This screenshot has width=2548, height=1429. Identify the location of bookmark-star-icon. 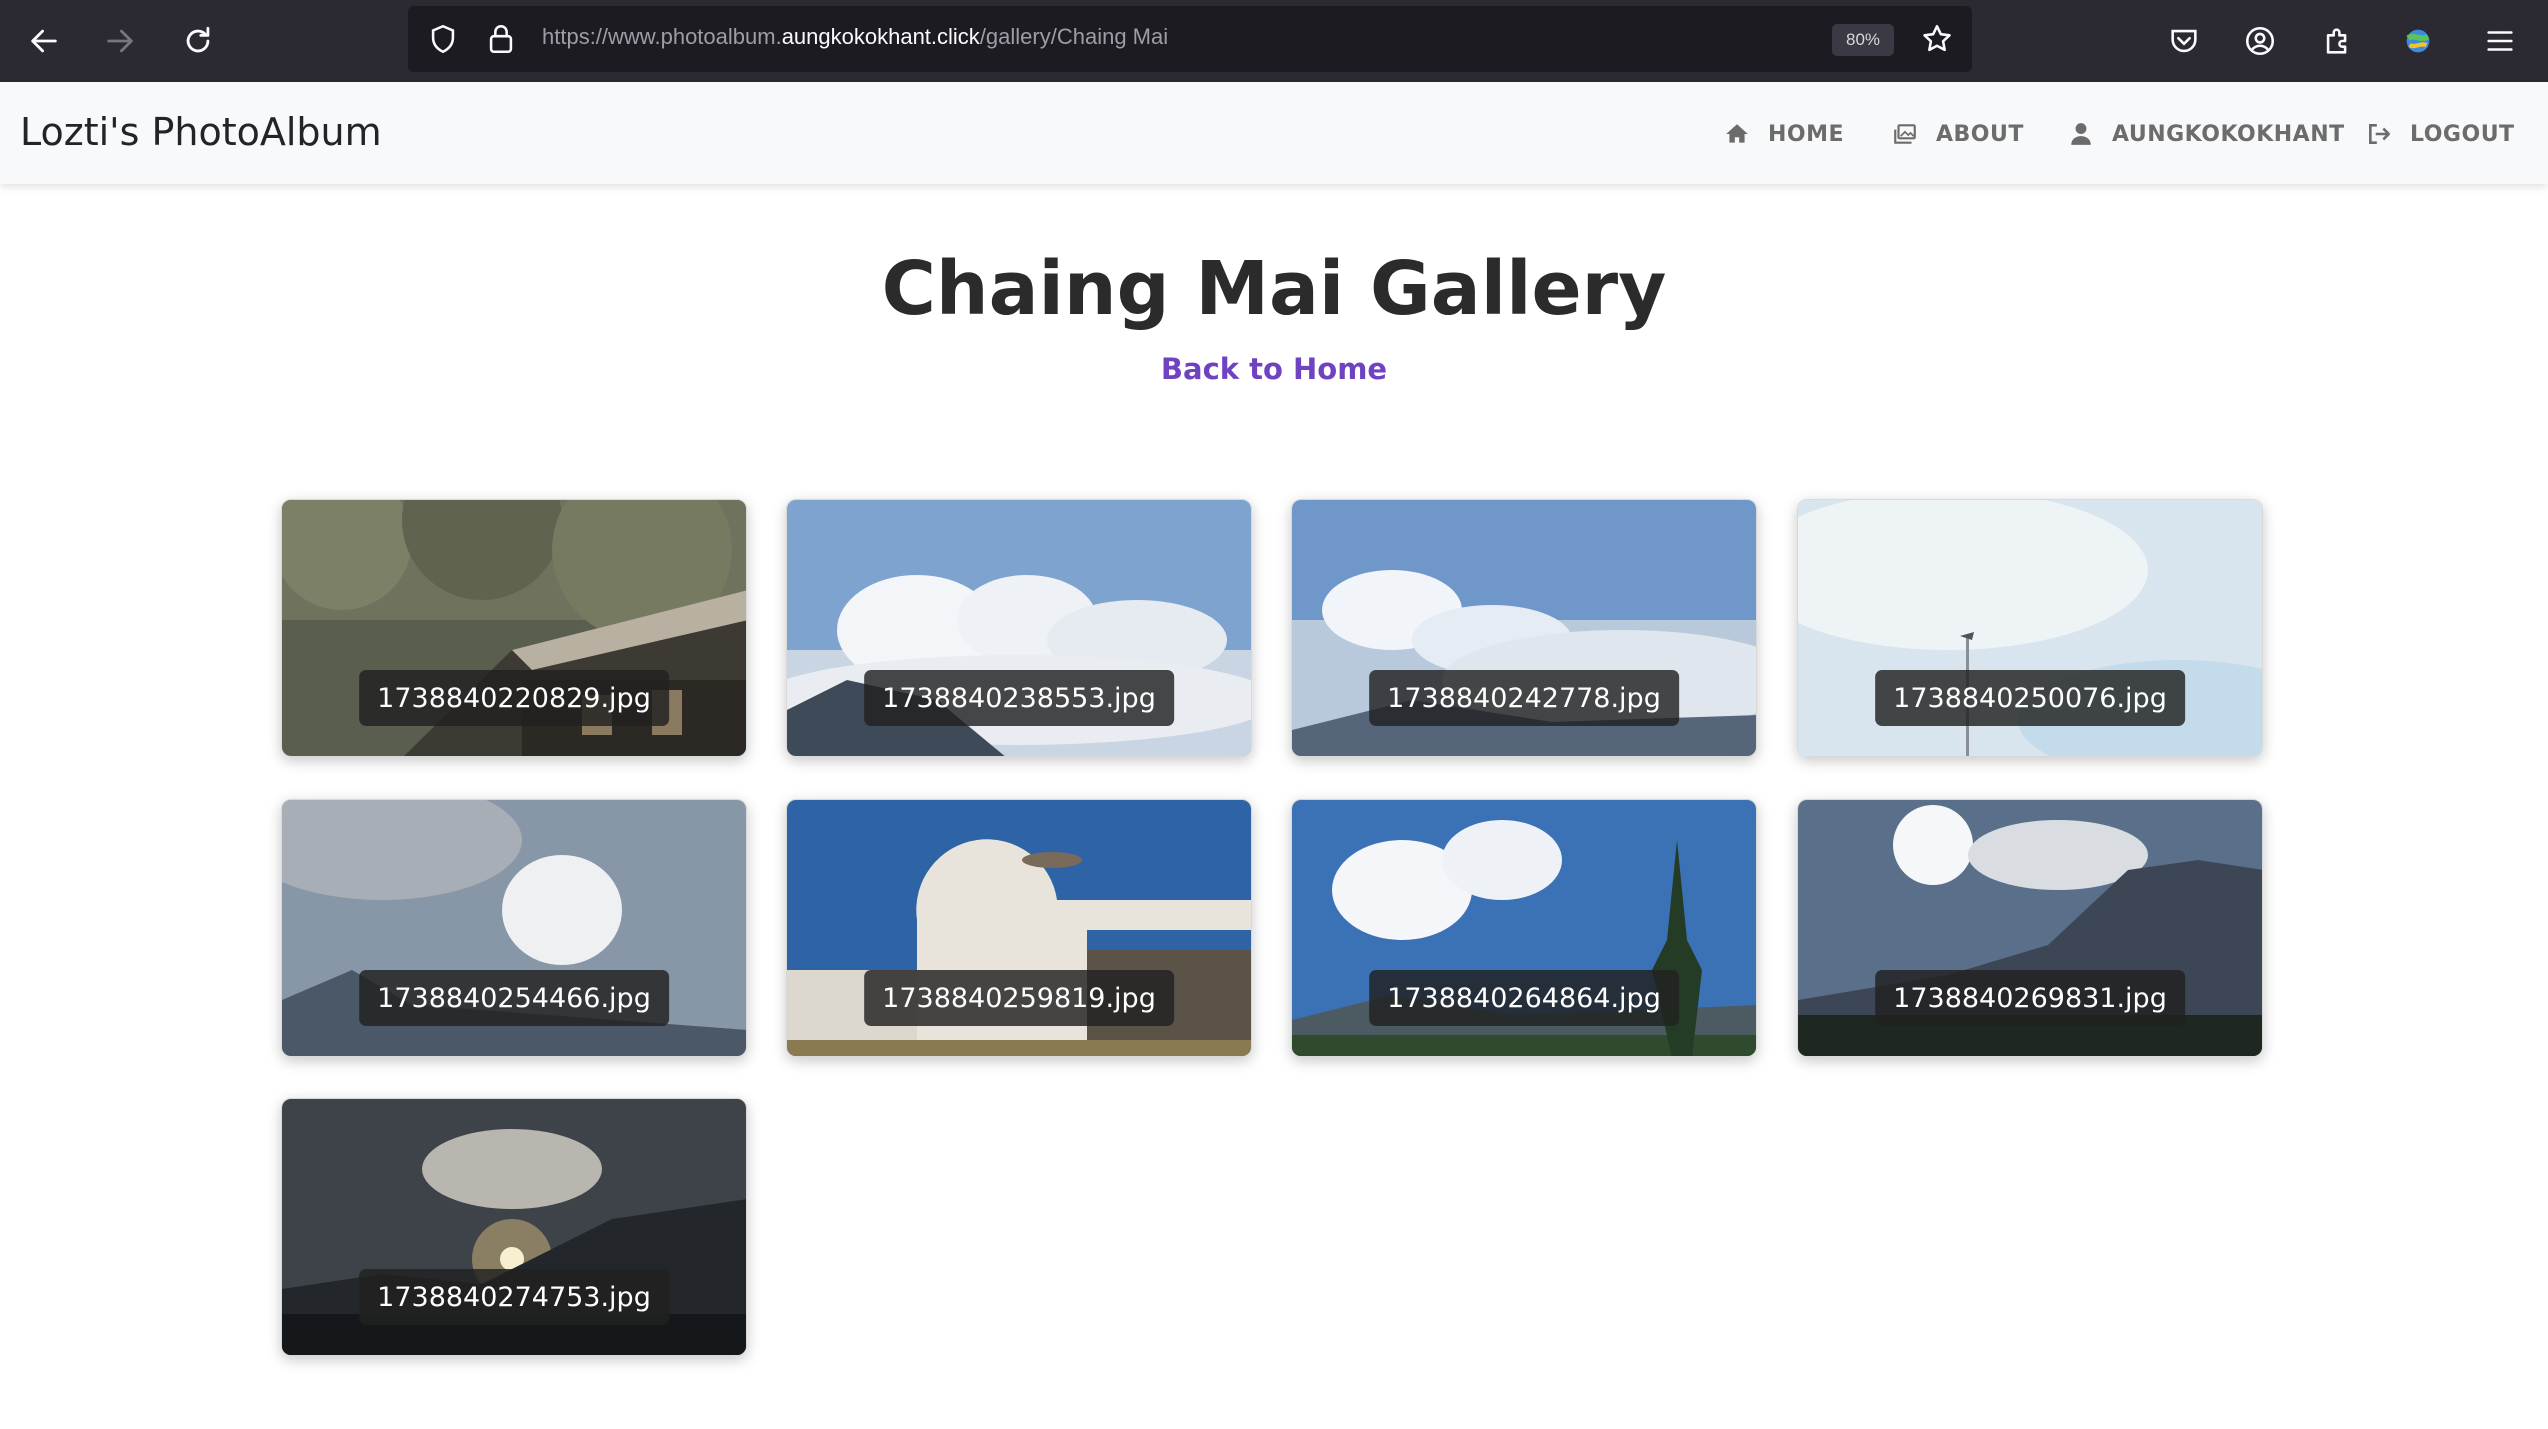
(1937, 39).